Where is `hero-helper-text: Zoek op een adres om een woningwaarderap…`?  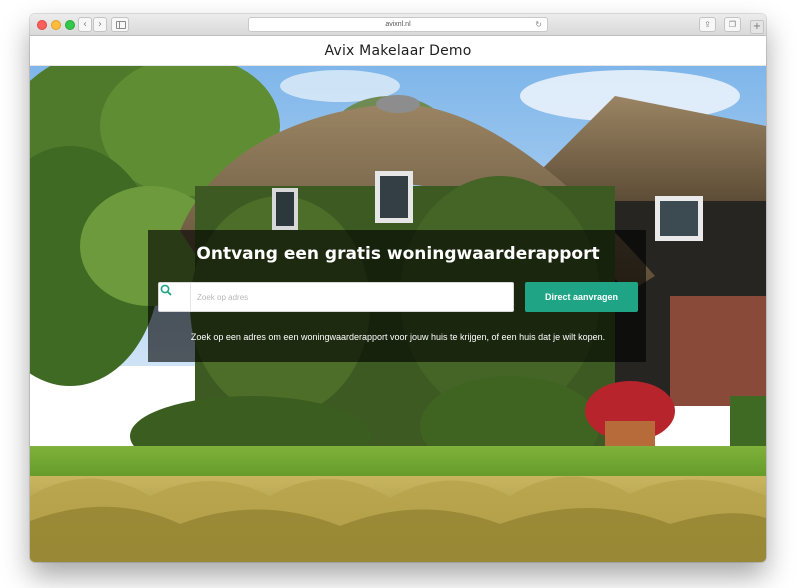
hero-helper-text: Zoek op een adres om een woningwaarderap… is located at coordinates (398, 337).